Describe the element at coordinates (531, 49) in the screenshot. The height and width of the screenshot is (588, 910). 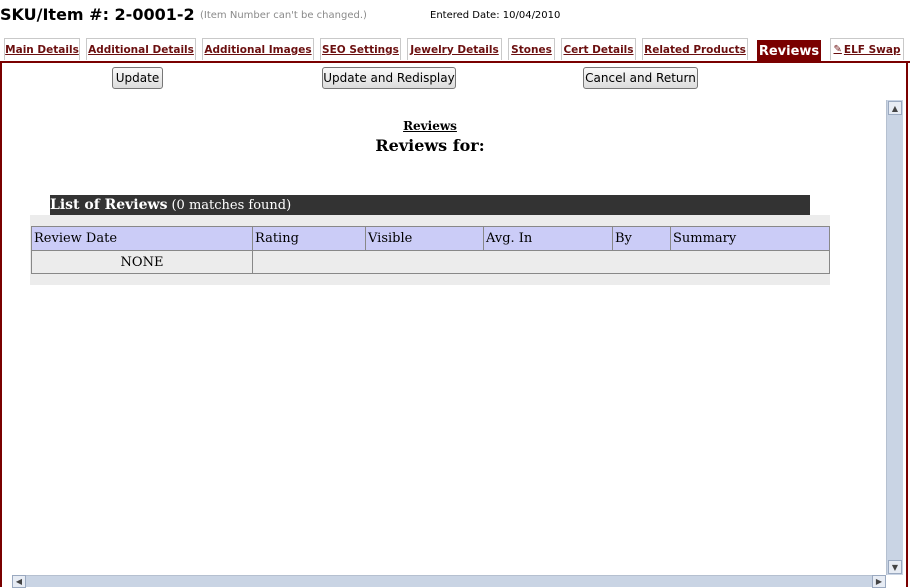
I see `tab-stones: Stones` at that location.